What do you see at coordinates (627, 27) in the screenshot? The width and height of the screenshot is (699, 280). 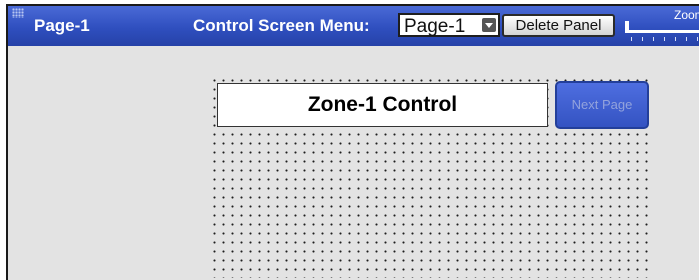 I see `zoom-slider-thumb` at bounding box center [627, 27].